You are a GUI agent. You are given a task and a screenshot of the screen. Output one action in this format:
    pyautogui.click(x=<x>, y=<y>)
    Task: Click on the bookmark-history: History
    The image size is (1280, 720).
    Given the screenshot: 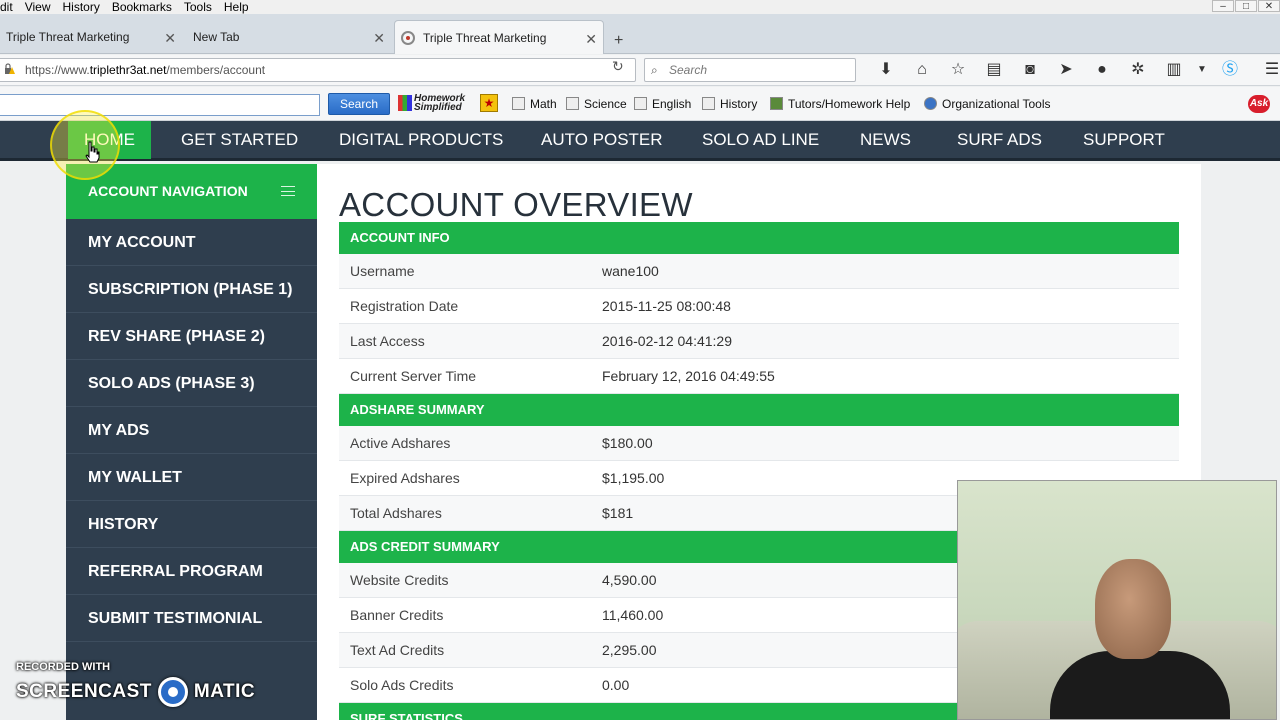 What is the action you would take?
    pyautogui.click(x=729, y=104)
    